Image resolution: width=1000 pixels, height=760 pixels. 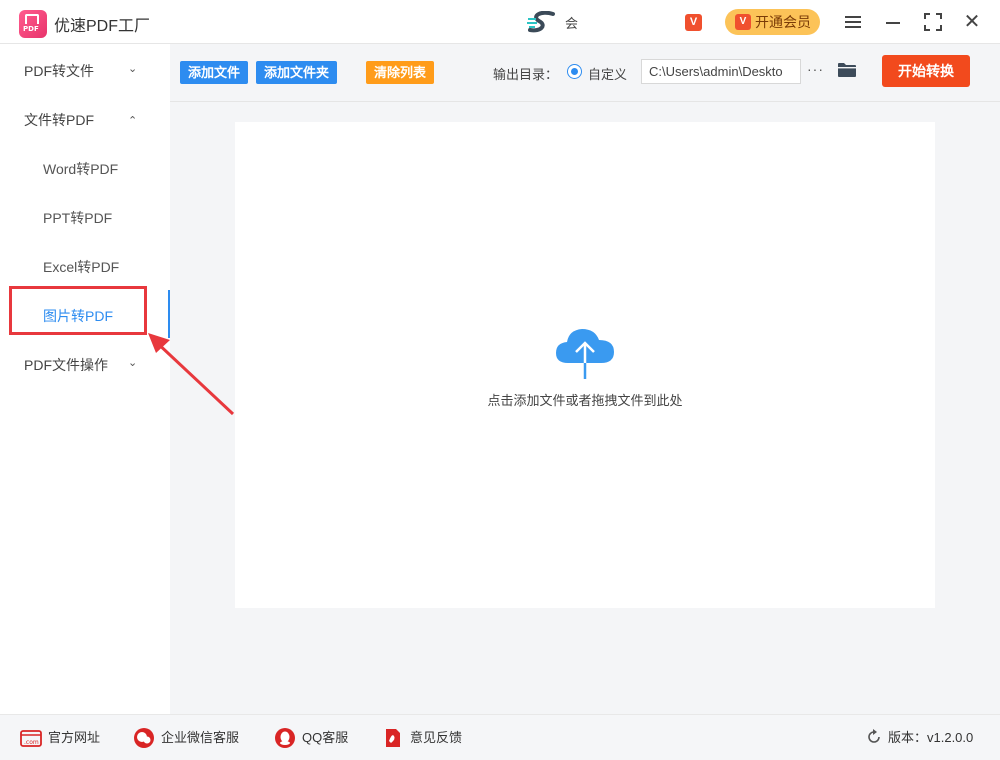 I want to click on vip-badge-icon: V, so click(x=743, y=22).